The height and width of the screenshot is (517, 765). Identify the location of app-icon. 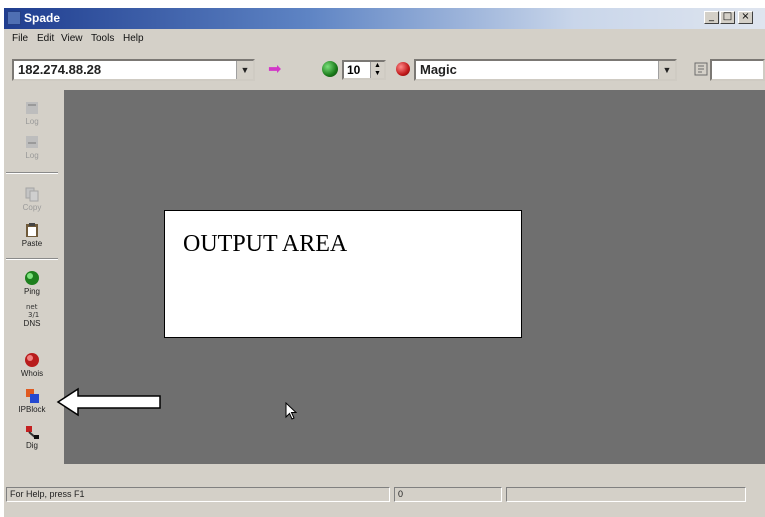
(14, 18).